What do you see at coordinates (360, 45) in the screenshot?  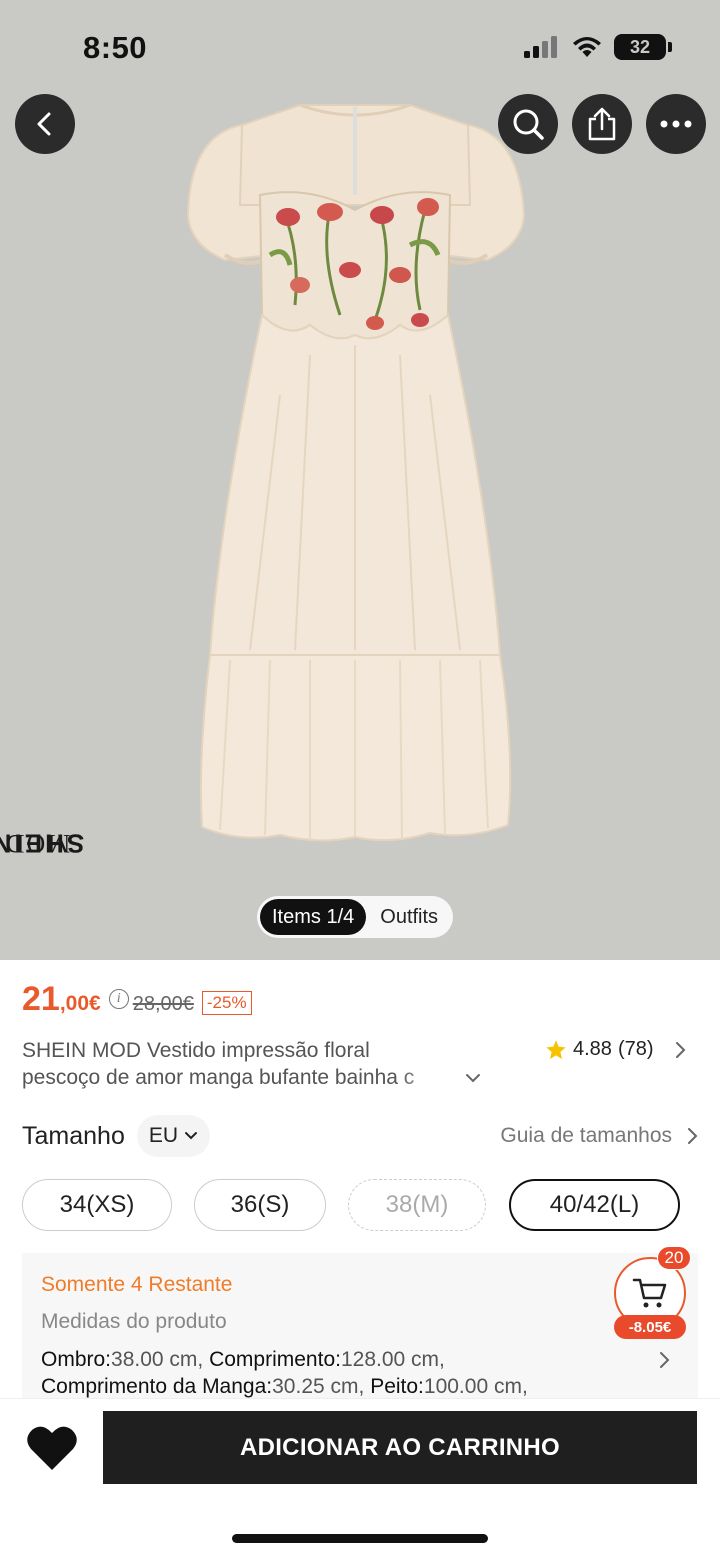 I see `status-bar: 8:50 32` at bounding box center [360, 45].